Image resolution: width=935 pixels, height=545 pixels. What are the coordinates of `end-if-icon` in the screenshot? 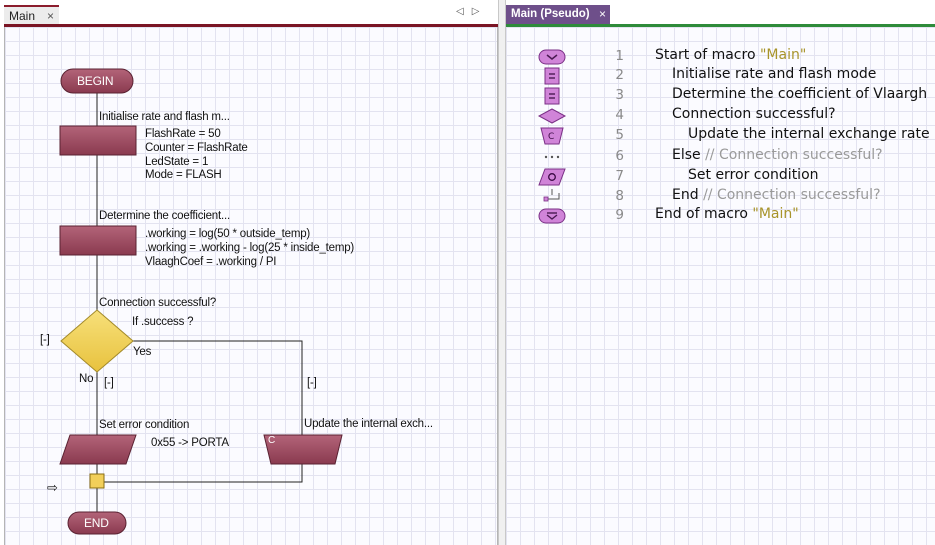 It's located at (551, 195).